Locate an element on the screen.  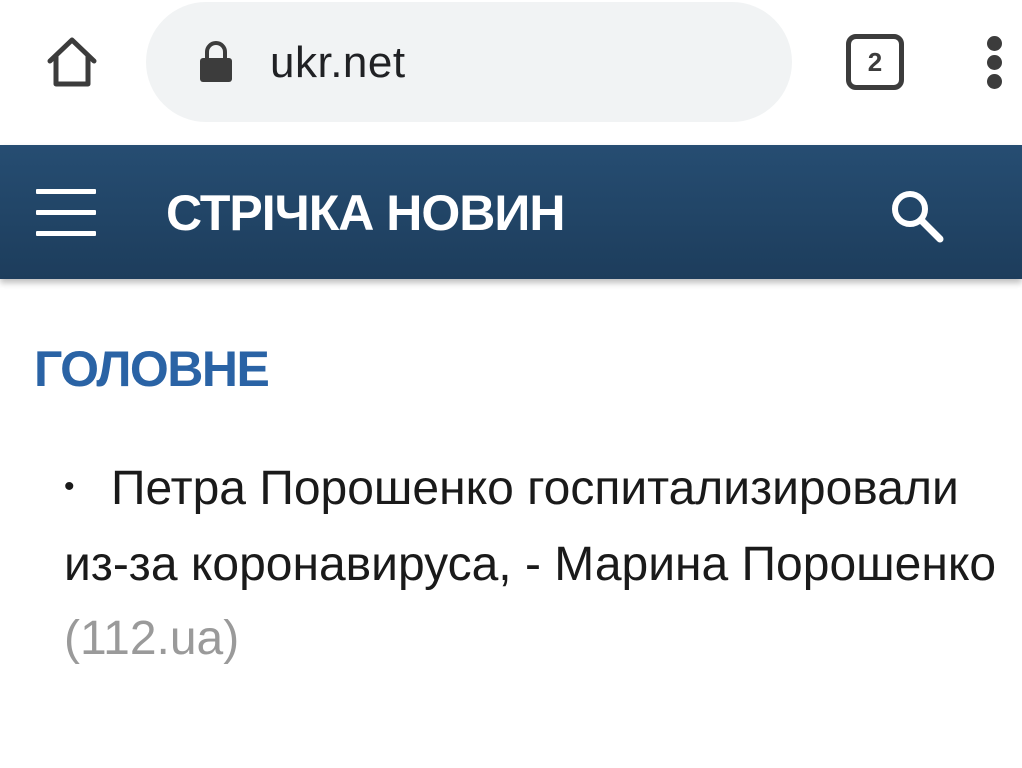
tab-count: 2 is located at coordinates (875, 61).